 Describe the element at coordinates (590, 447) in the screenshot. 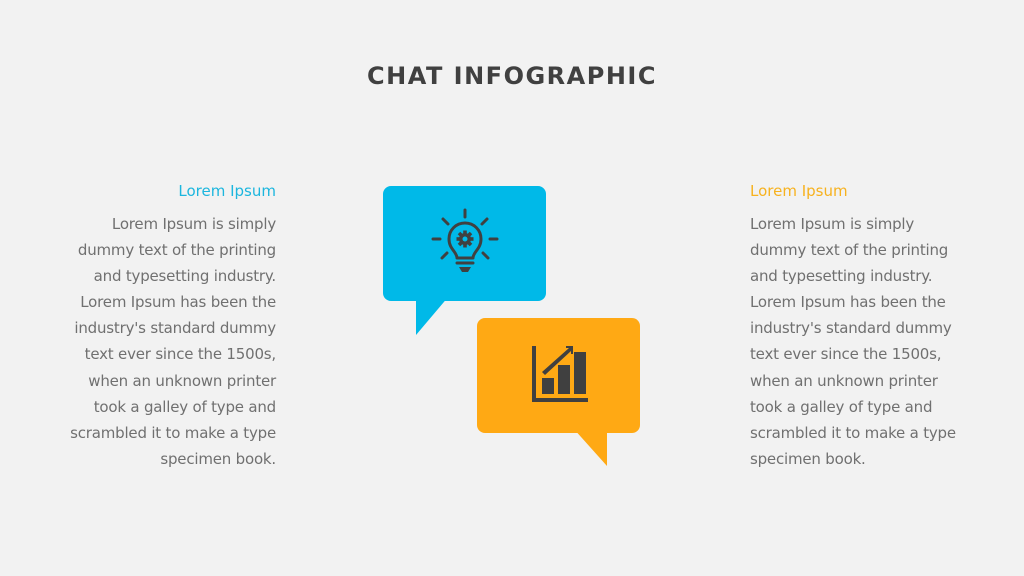

I see `orange-bubble-tail` at that location.